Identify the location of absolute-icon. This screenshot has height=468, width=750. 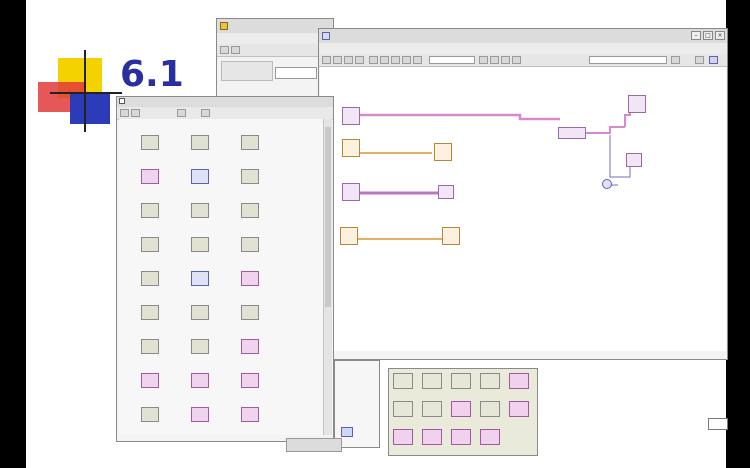
(432, 437).